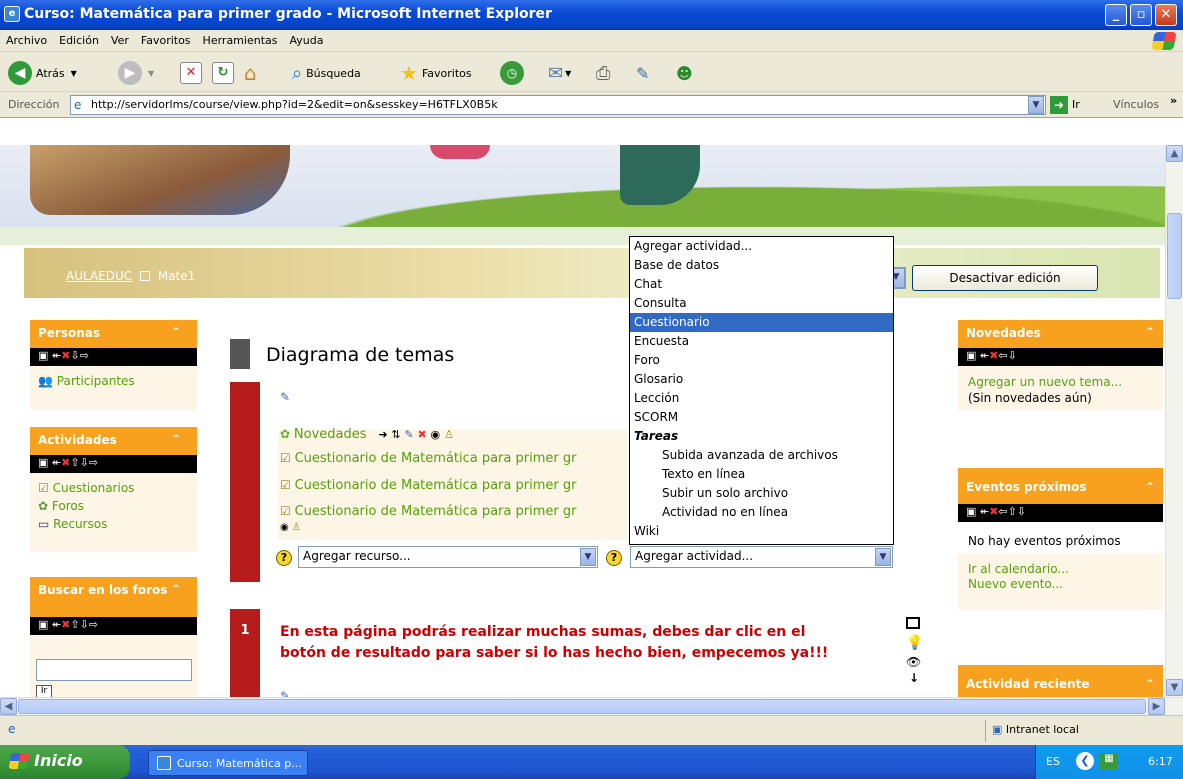 Image resolution: width=1183 pixels, height=779 pixels. I want to click on edit-button: ✎, so click(642, 73).